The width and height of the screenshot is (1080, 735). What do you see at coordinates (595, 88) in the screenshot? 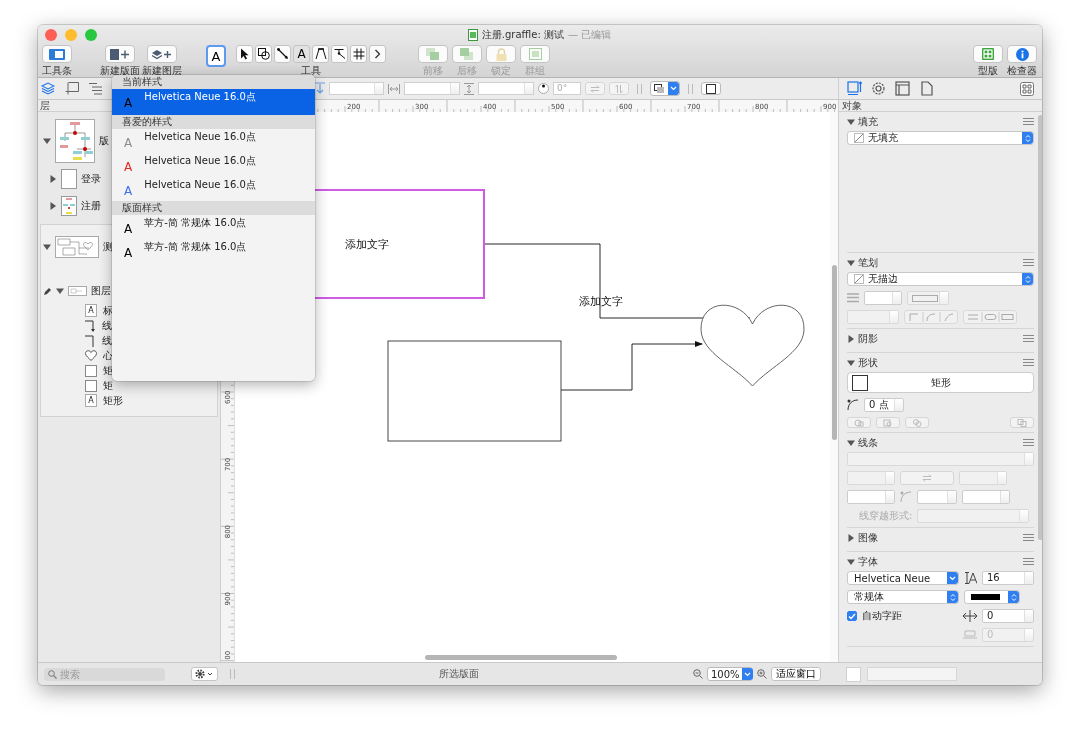
I see `flip-horizontal-button` at bounding box center [595, 88].